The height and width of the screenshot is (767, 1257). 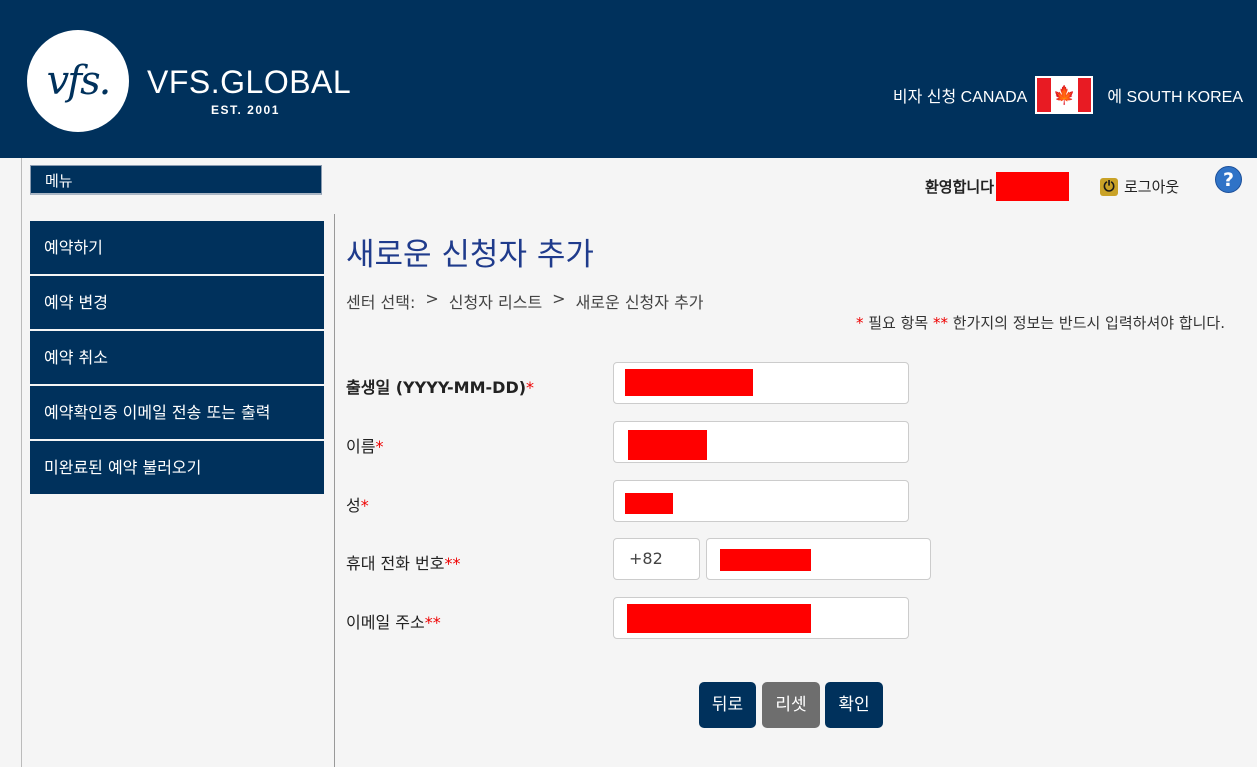 I want to click on power-icon: ⏻, so click(x=1109, y=186).